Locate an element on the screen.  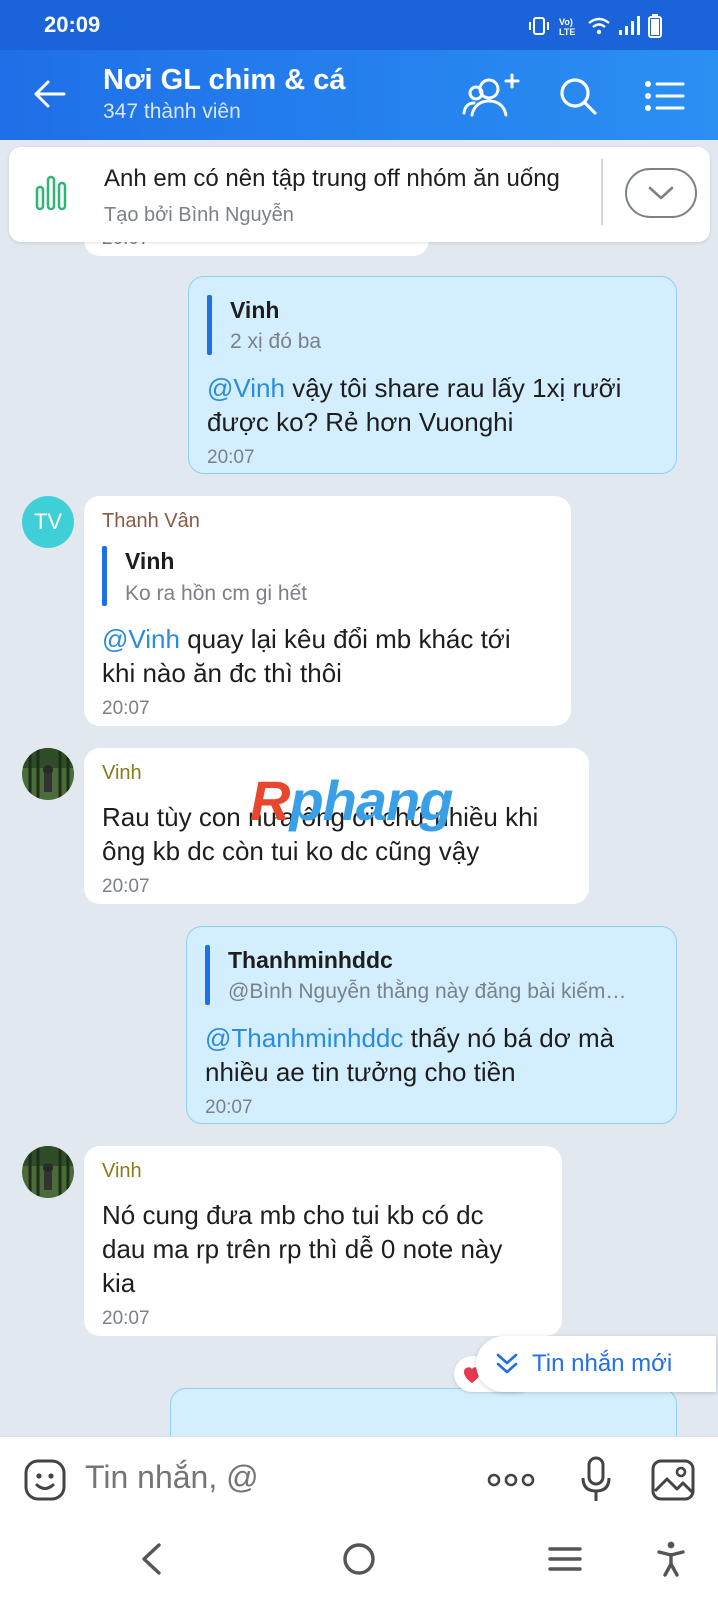
quote-text: 2 xị đó ba is located at coordinates (276, 341).